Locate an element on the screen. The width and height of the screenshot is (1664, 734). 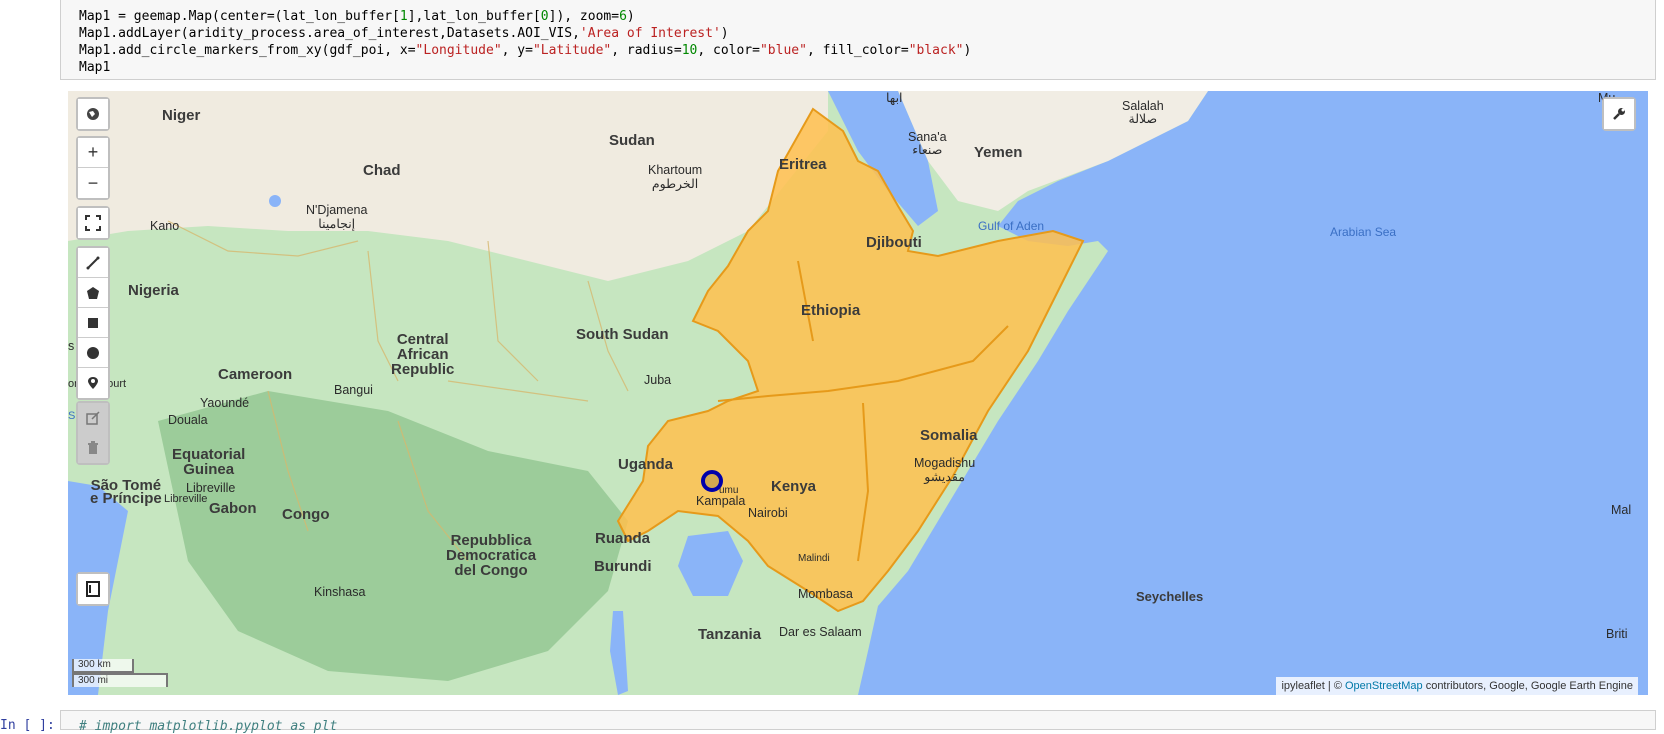
label-mombasa: Mombasa is located at coordinates (825, 594).